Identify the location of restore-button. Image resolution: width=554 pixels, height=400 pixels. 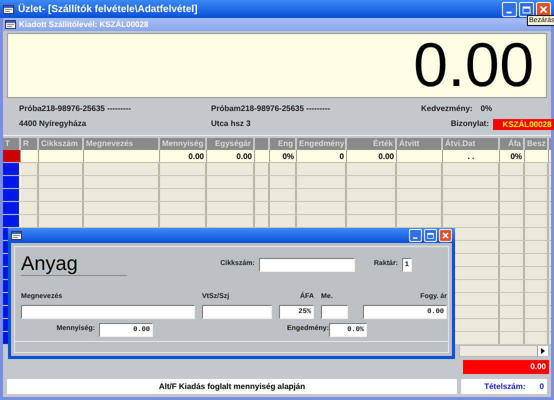
(526, 9).